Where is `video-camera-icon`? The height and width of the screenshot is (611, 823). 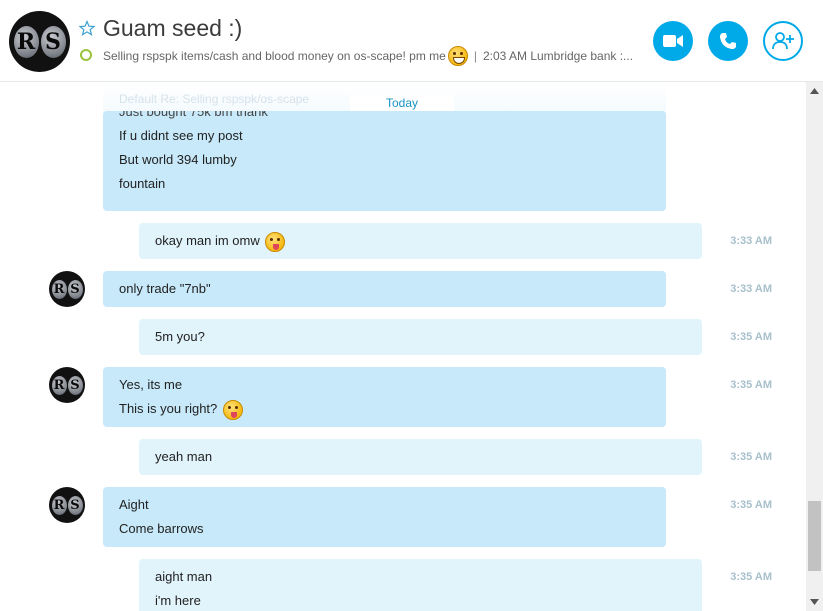 video-camera-icon is located at coordinates (673, 41).